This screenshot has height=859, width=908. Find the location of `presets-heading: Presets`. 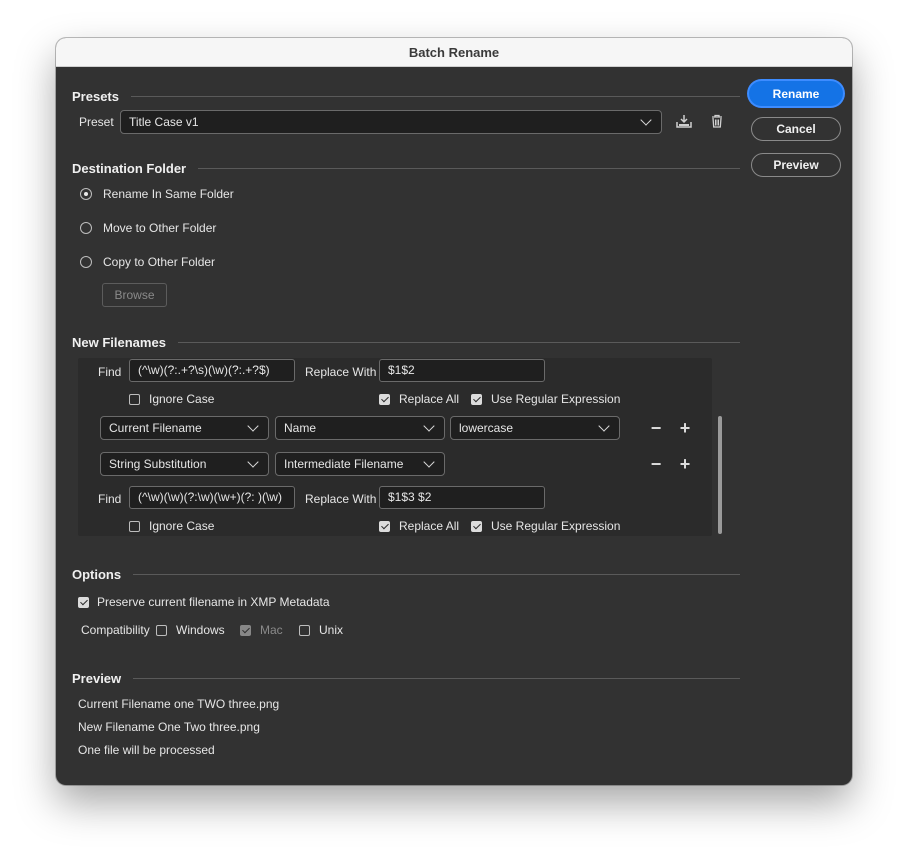

presets-heading: Presets is located at coordinates (95, 96).